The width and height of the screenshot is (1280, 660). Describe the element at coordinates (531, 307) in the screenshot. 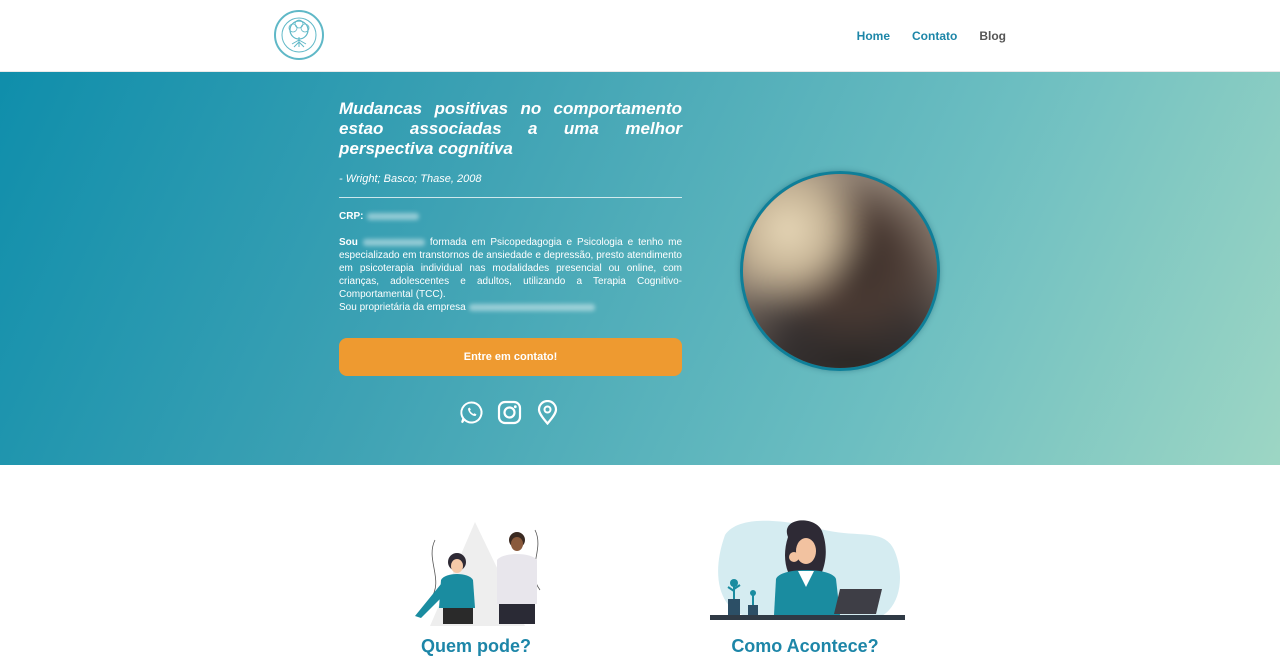

I see `redacted-company-name` at that location.